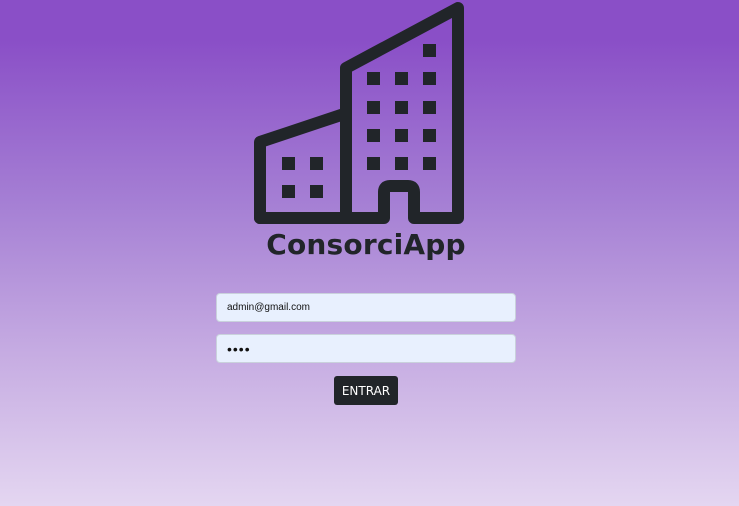 This screenshot has height=506, width=739. I want to click on login-button: ENTRAR, so click(366, 390).